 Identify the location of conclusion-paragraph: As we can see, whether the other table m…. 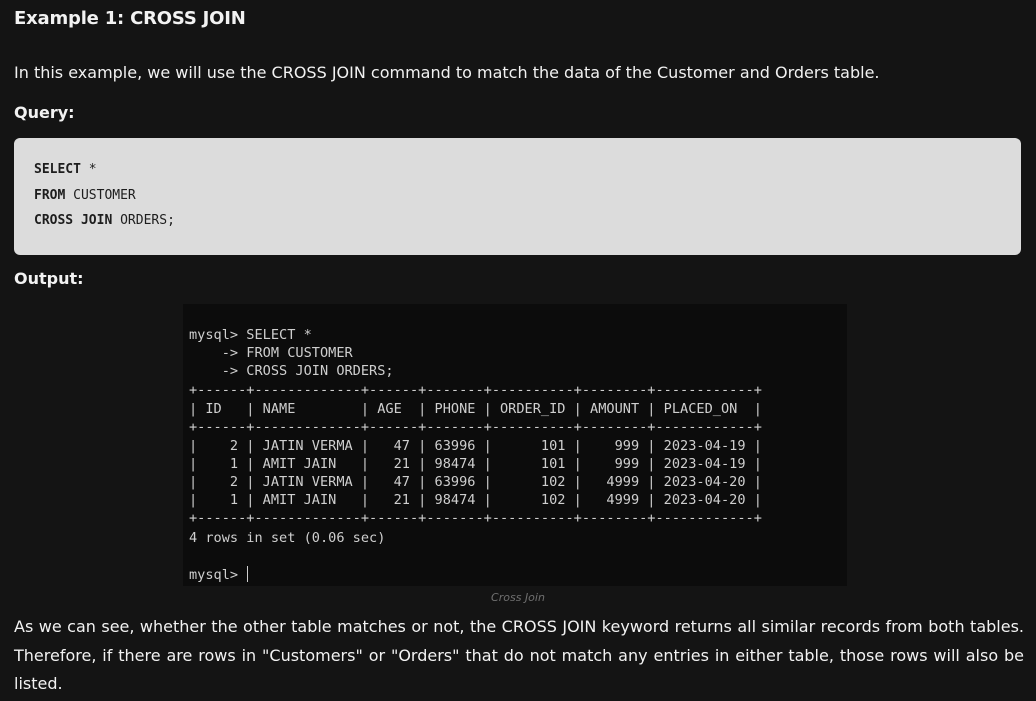
(519, 655).